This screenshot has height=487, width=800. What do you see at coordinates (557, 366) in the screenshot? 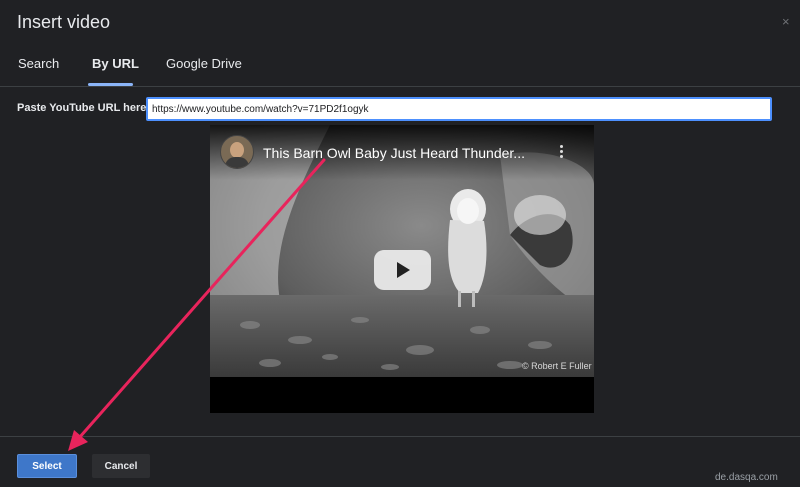
I see `video-watermark: © Robert E Fuller` at bounding box center [557, 366].